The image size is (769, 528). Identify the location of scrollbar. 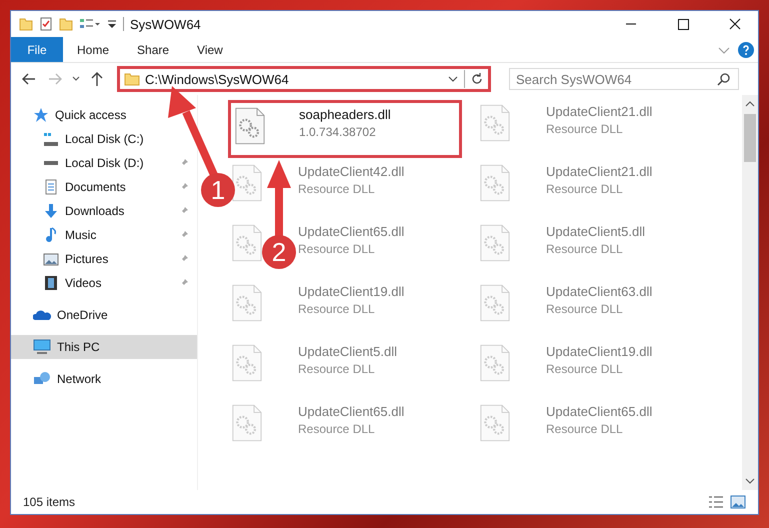
(750, 292).